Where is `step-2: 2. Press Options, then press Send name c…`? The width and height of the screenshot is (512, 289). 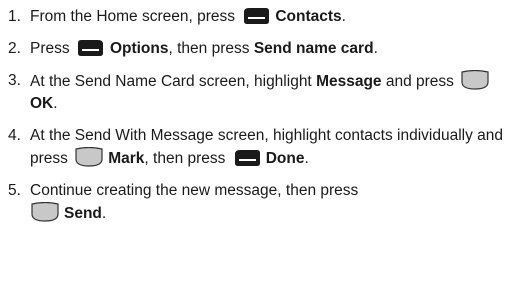
step-2: 2. Press Options, then press Send name c… is located at coordinates (258, 49).